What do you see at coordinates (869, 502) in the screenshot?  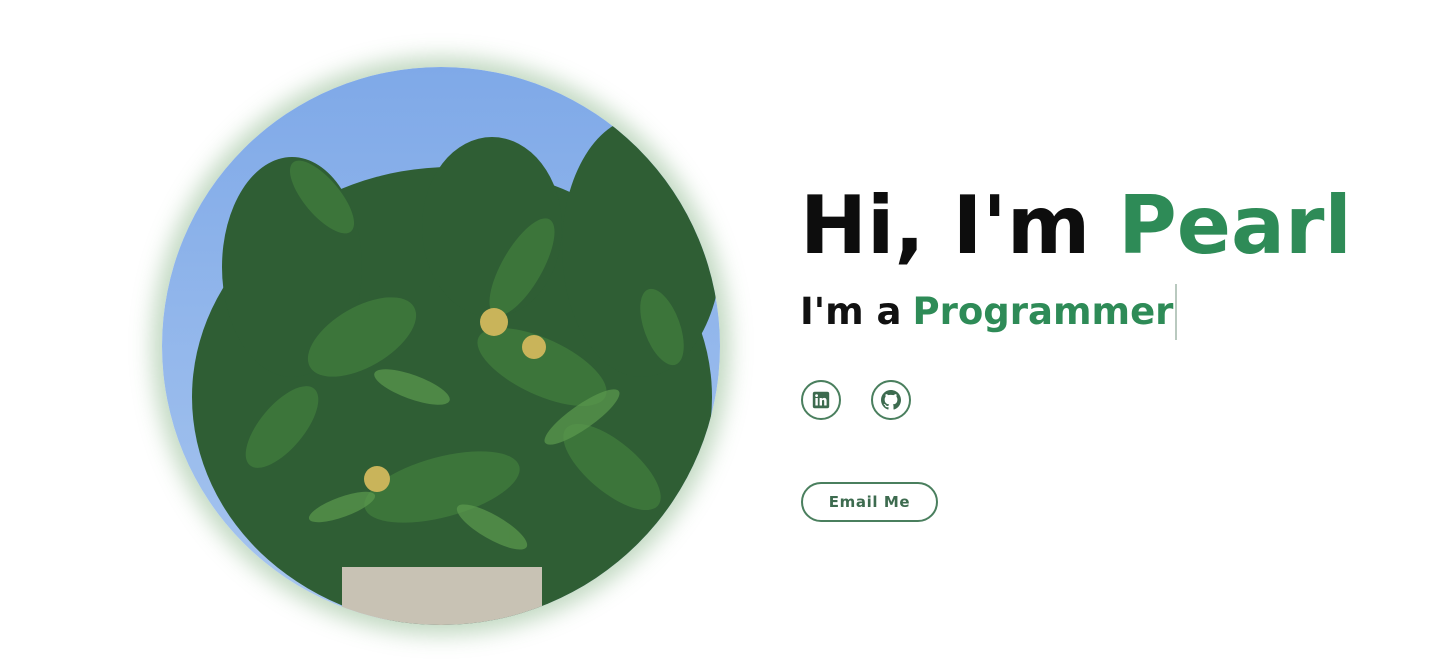 I see `email-me-button: Email Me` at bounding box center [869, 502].